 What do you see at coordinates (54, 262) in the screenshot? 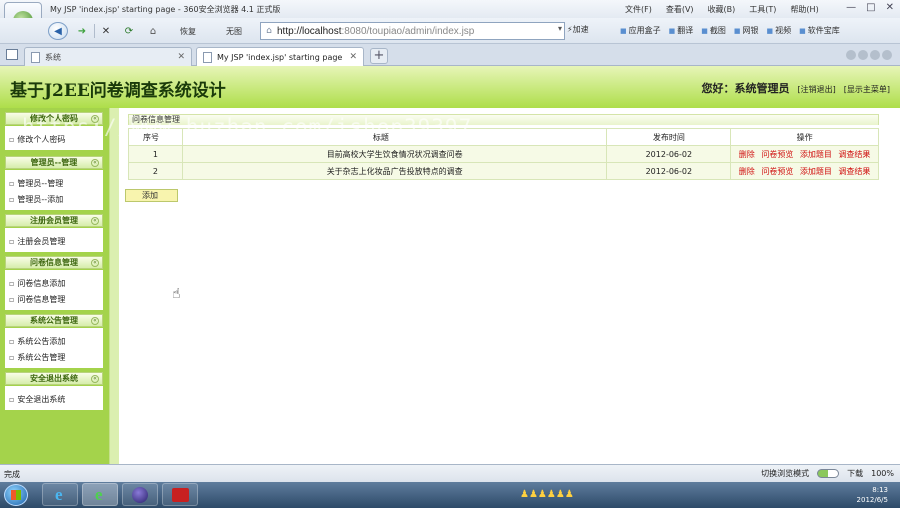
I see `sidebar-section-questionnaire: 问卷信息管理 «` at bounding box center [54, 262].